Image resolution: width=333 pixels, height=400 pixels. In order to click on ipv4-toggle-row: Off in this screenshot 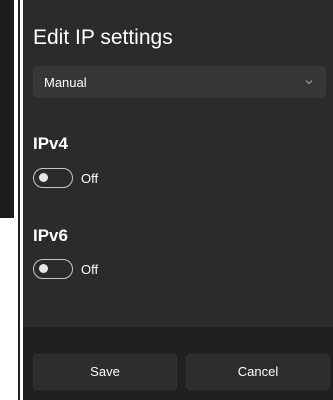, I will do `click(93, 179)`.